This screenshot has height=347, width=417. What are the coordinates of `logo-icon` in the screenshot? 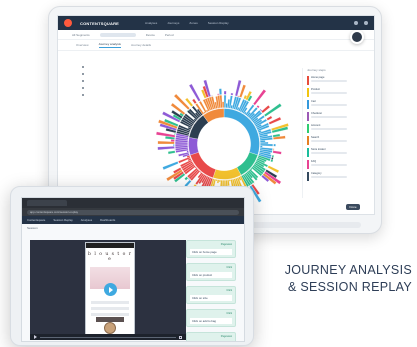 It's located at (68, 23).